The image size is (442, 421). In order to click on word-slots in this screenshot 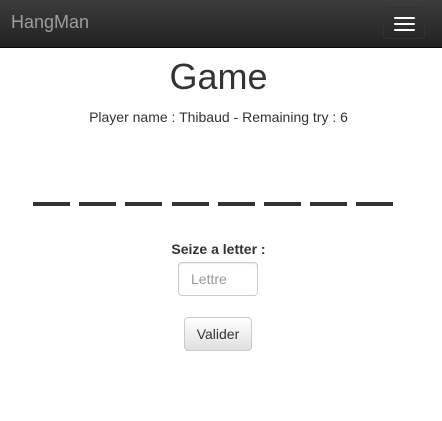, I will do `click(218, 204)`.